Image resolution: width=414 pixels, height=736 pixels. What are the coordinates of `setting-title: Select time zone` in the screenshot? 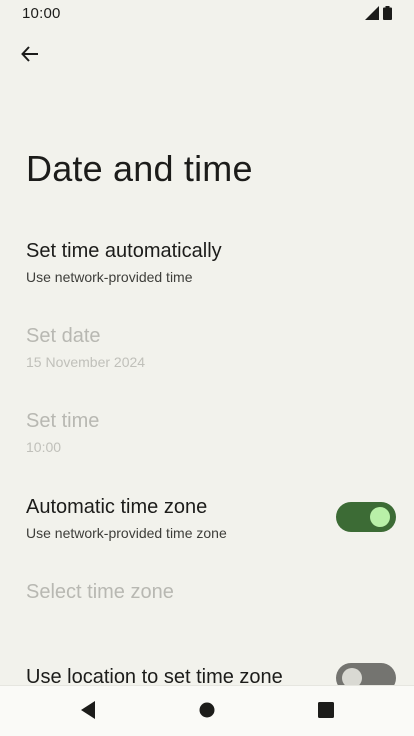 It's located at (100, 592).